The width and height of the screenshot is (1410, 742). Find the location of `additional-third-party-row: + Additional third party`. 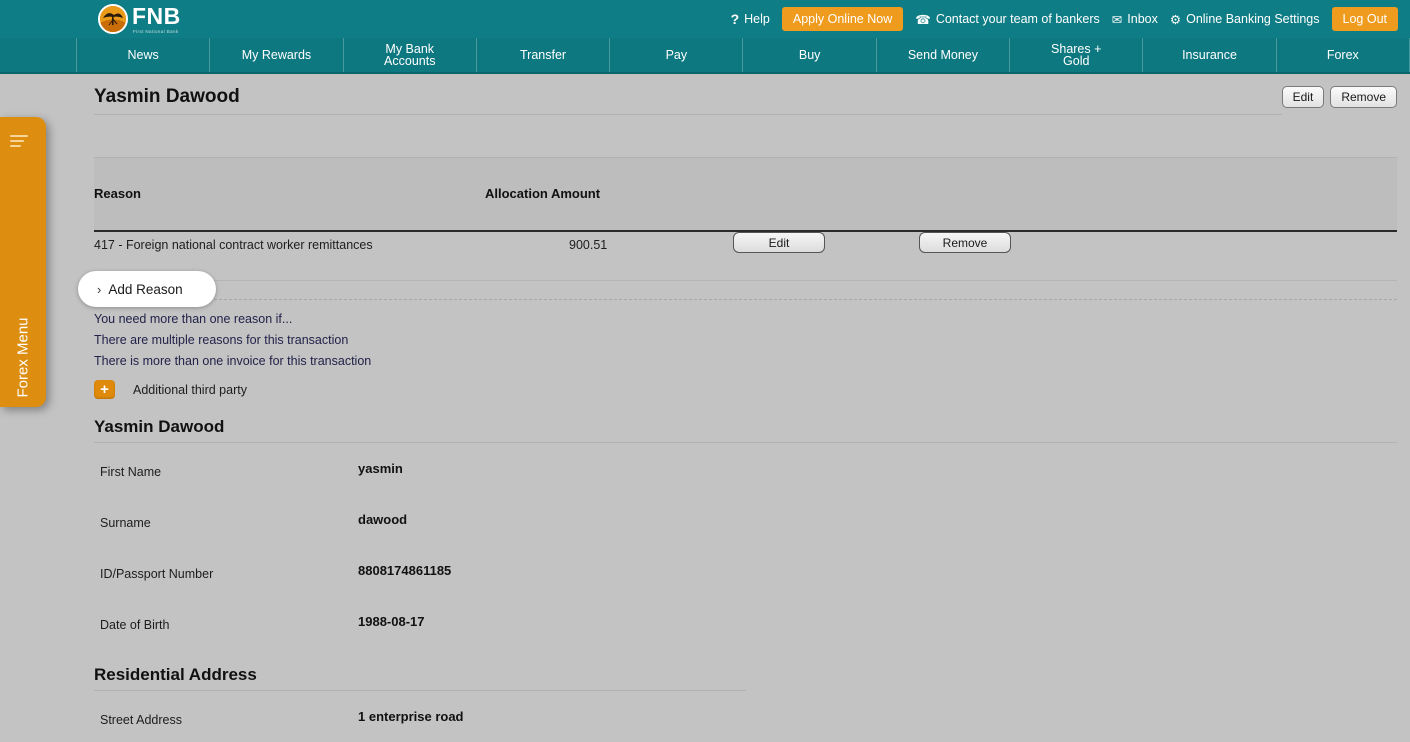

additional-third-party-row: + Additional third party is located at coordinates (745, 389).